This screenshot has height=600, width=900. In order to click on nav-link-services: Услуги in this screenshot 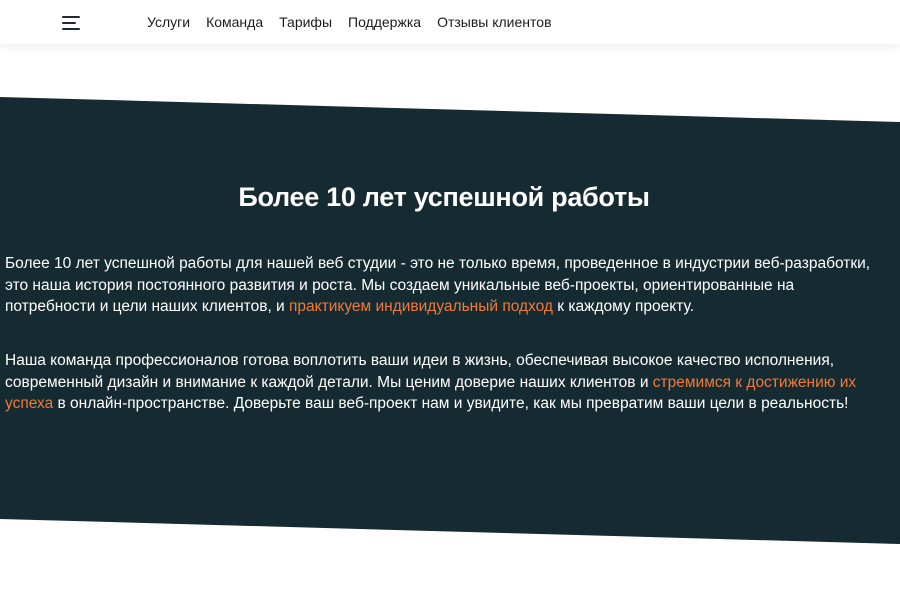, I will do `click(168, 22)`.